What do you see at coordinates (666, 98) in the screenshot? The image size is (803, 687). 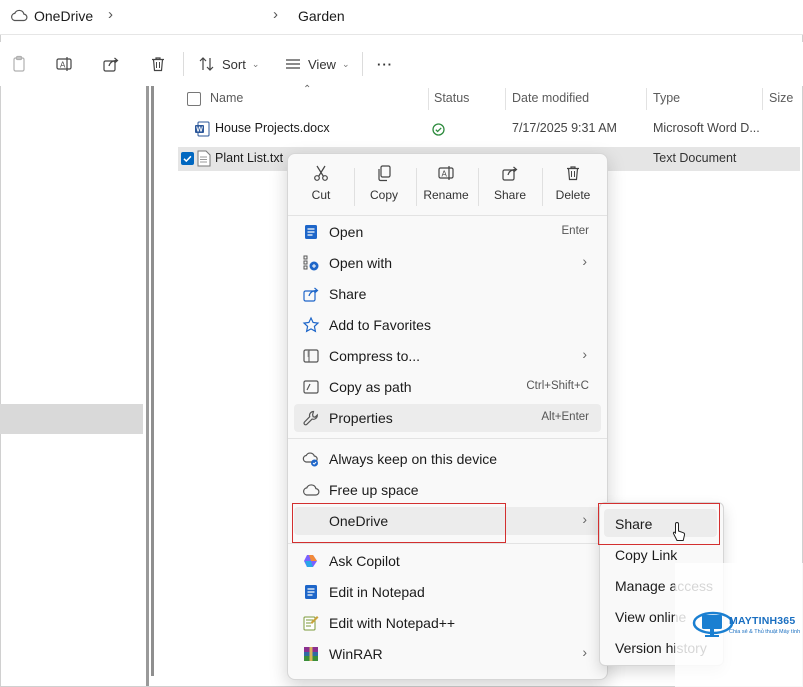 I see `column-header-type: Type` at bounding box center [666, 98].